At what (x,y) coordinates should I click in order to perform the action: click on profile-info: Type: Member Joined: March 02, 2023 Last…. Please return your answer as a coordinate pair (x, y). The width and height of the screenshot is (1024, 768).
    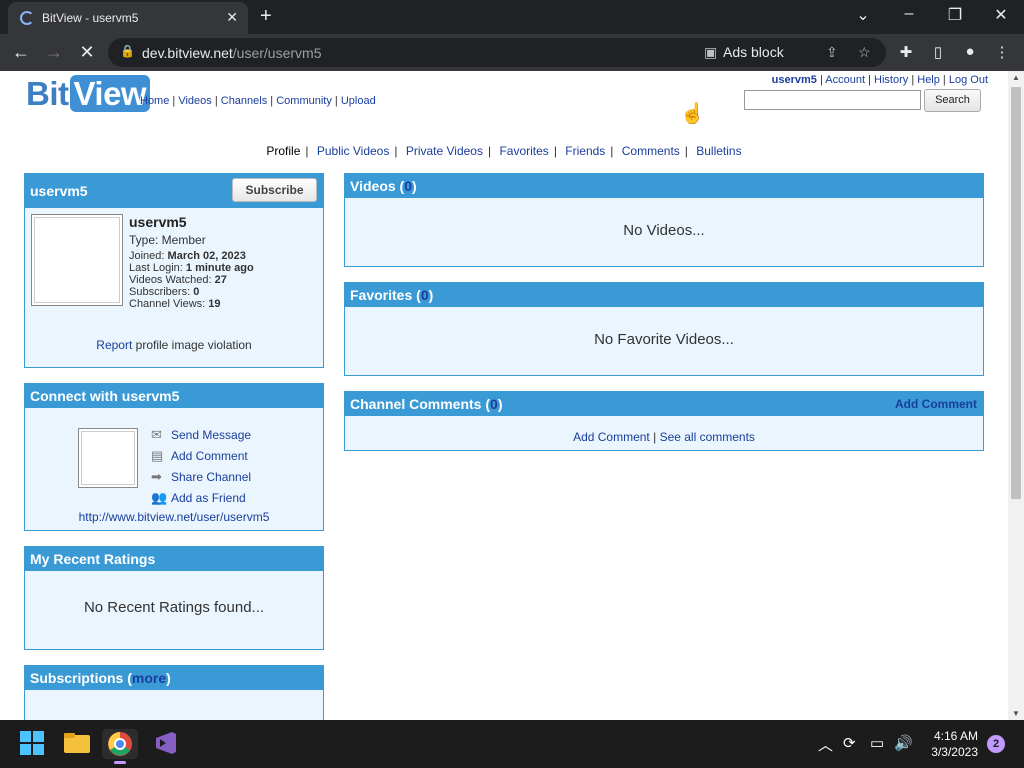
    Looking at the image, I should click on (191, 271).